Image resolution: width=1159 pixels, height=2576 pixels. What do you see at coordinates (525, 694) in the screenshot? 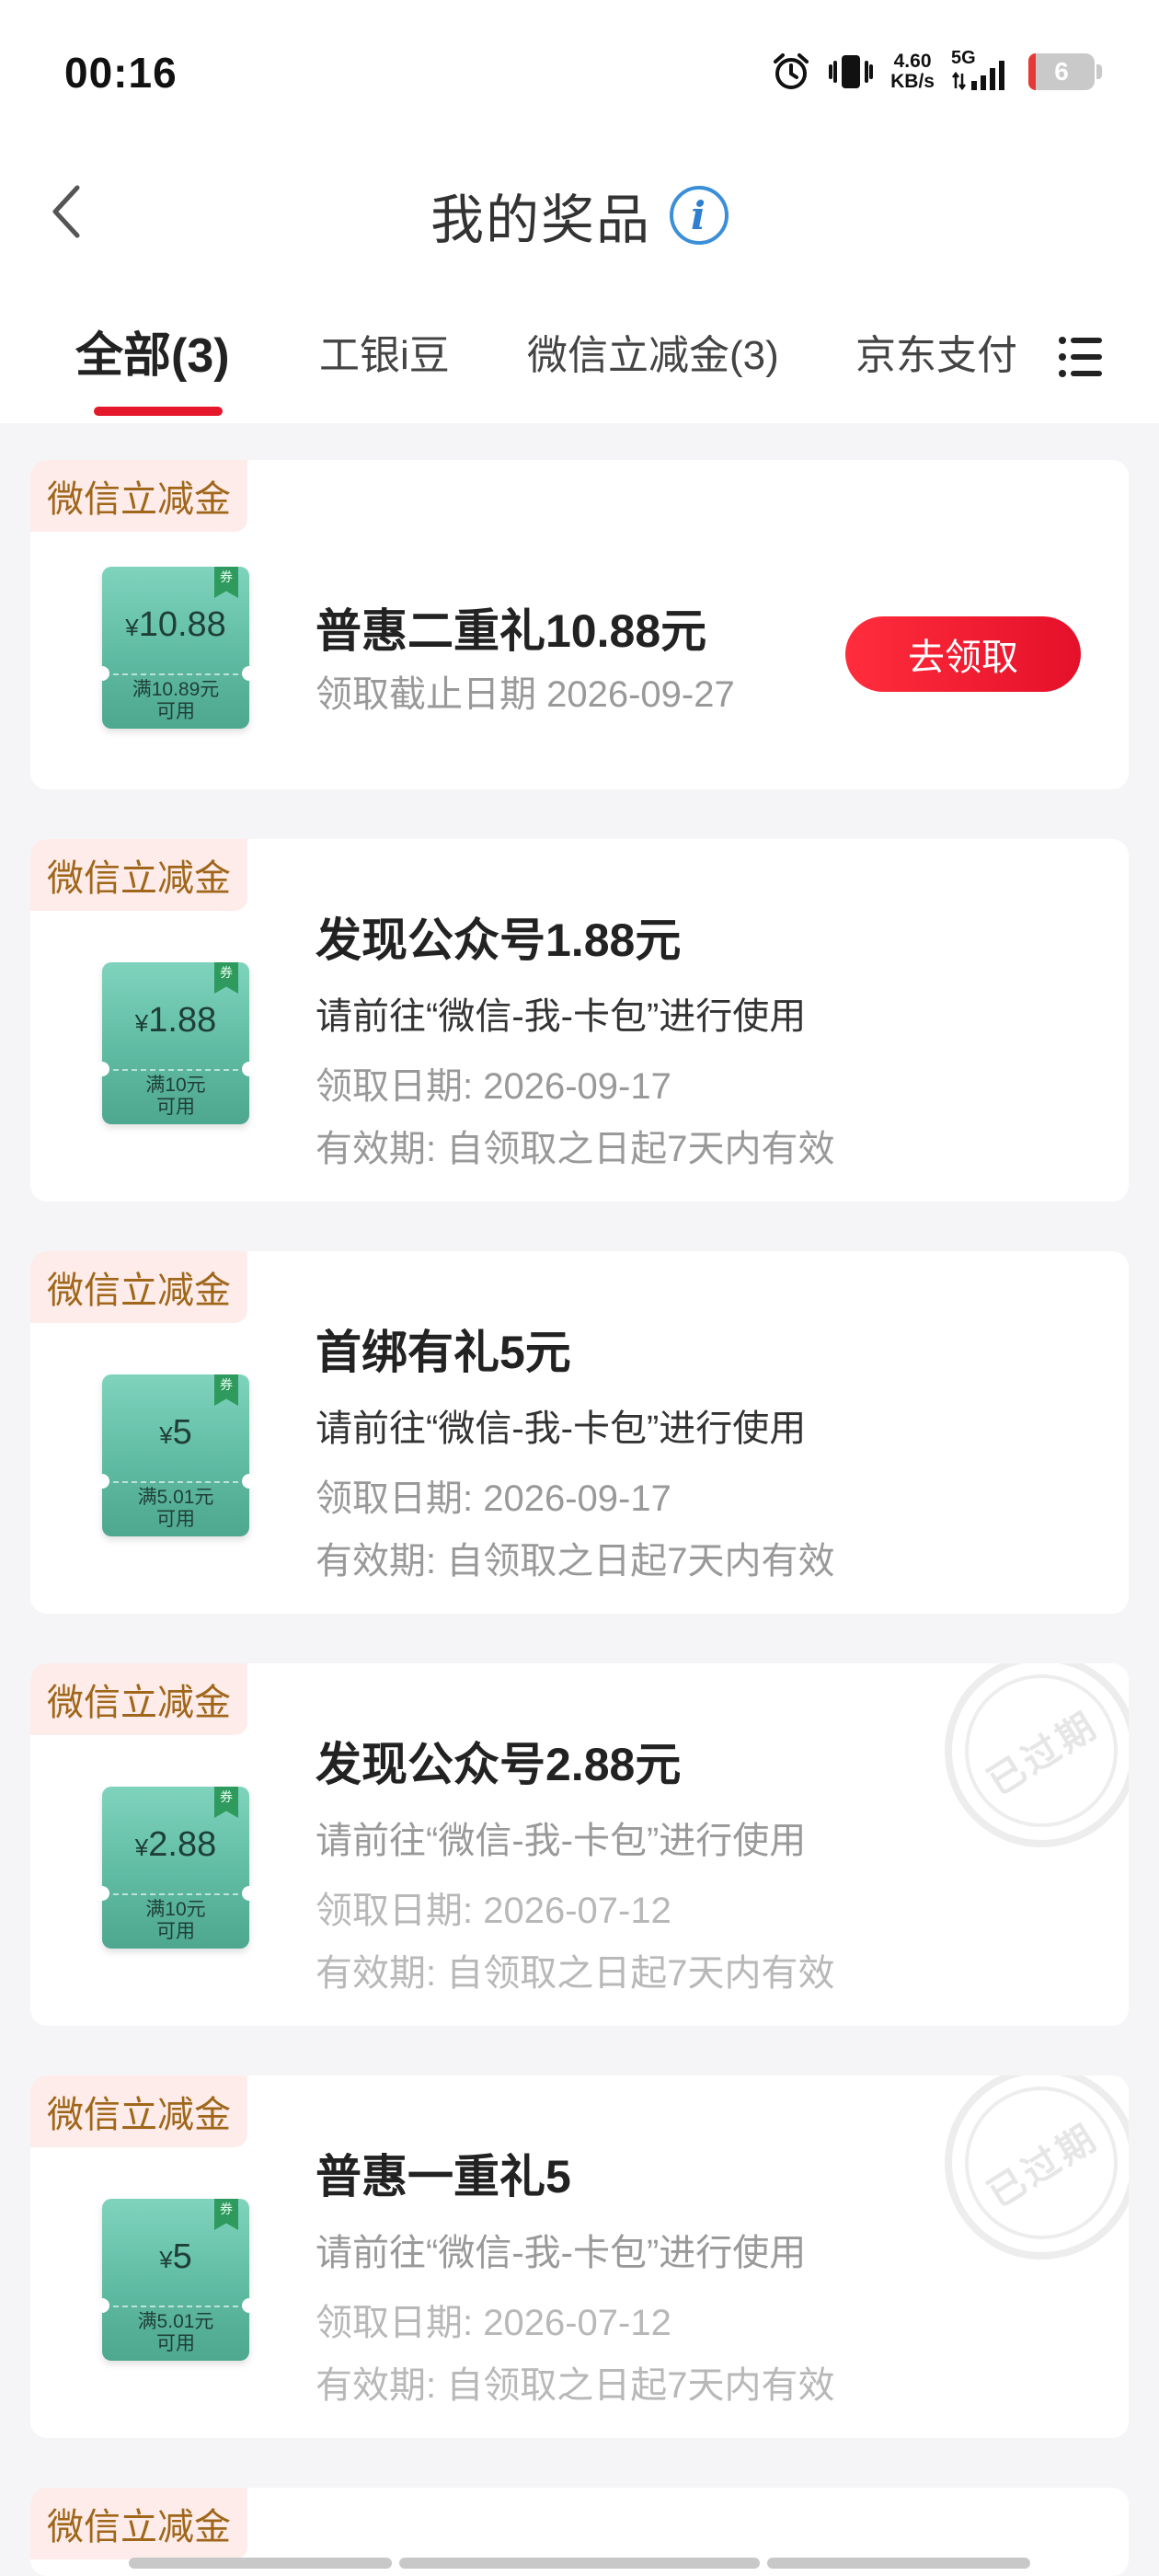
I see `prize-deadline: 领取截止日期 2026-09-27` at bounding box center [525, 694].